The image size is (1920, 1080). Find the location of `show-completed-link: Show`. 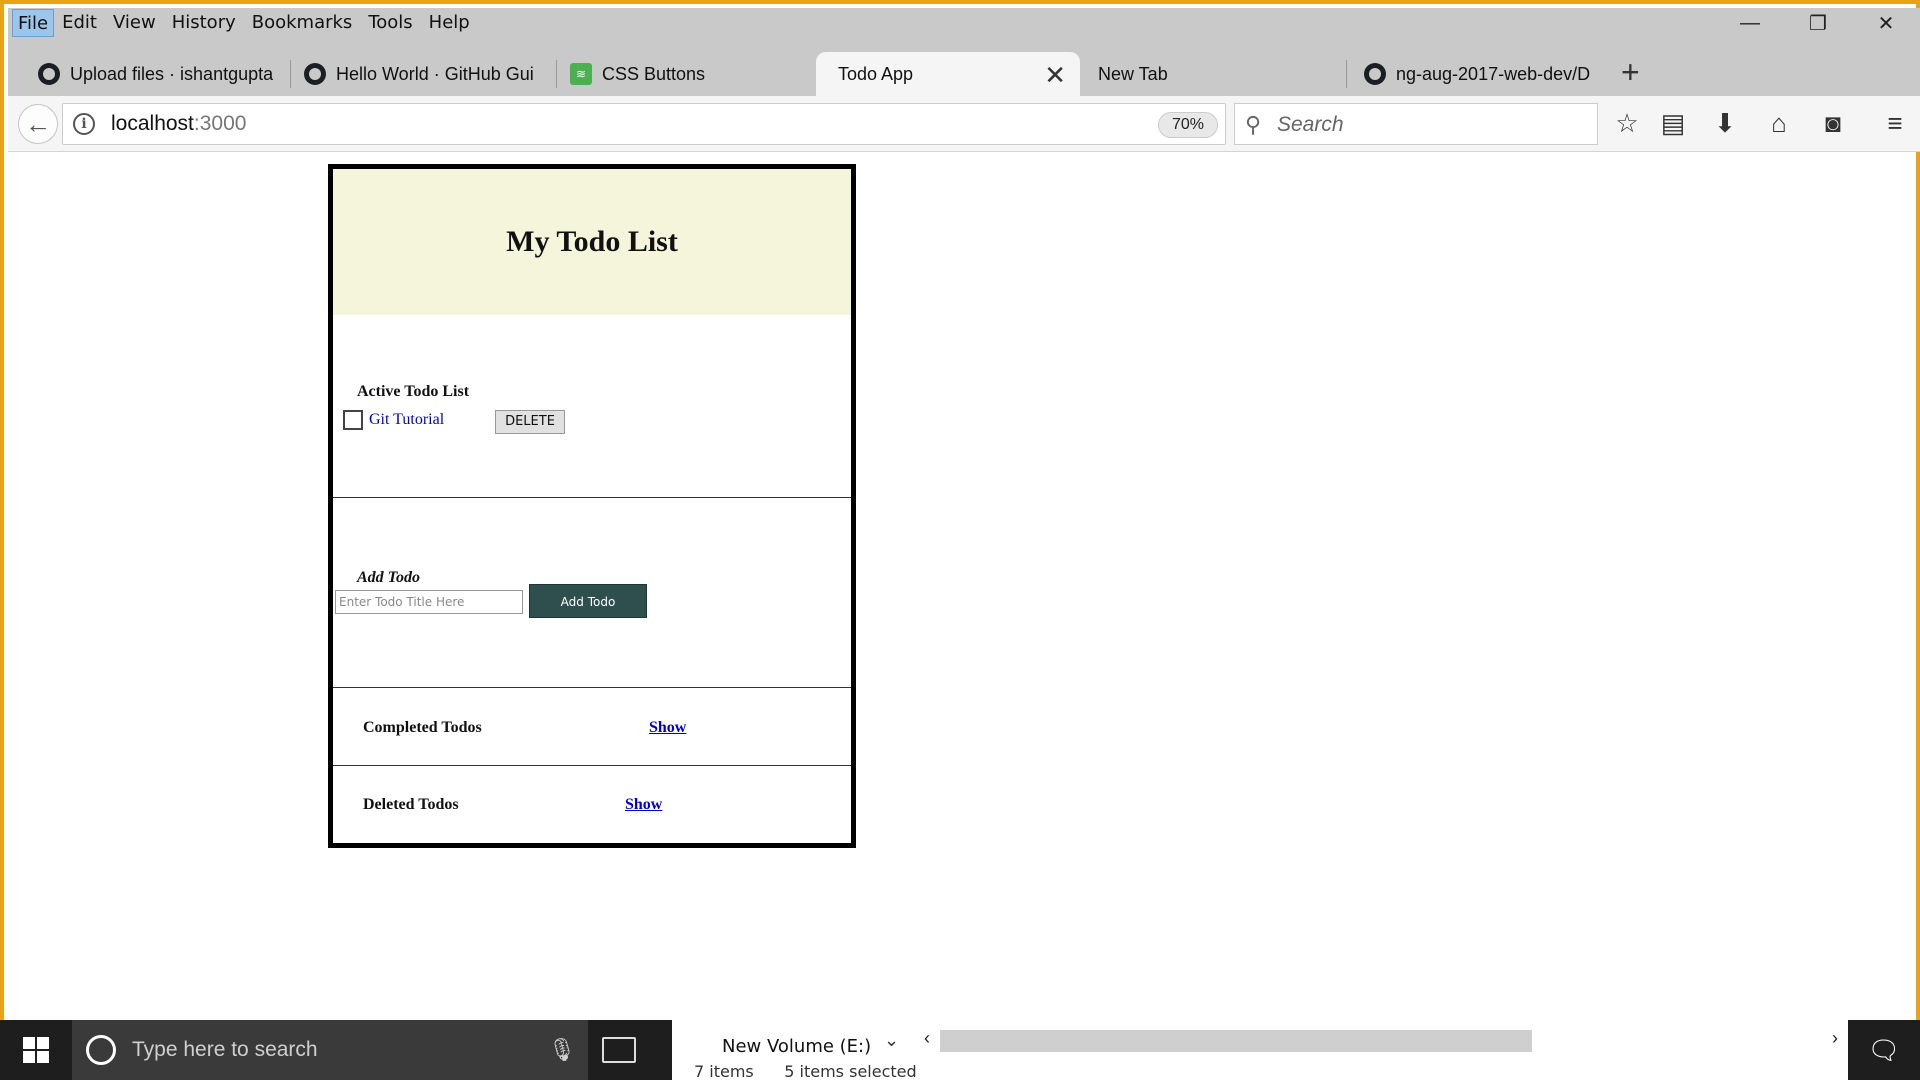

show-completed-link: Show is located at coordinates (667, 728).